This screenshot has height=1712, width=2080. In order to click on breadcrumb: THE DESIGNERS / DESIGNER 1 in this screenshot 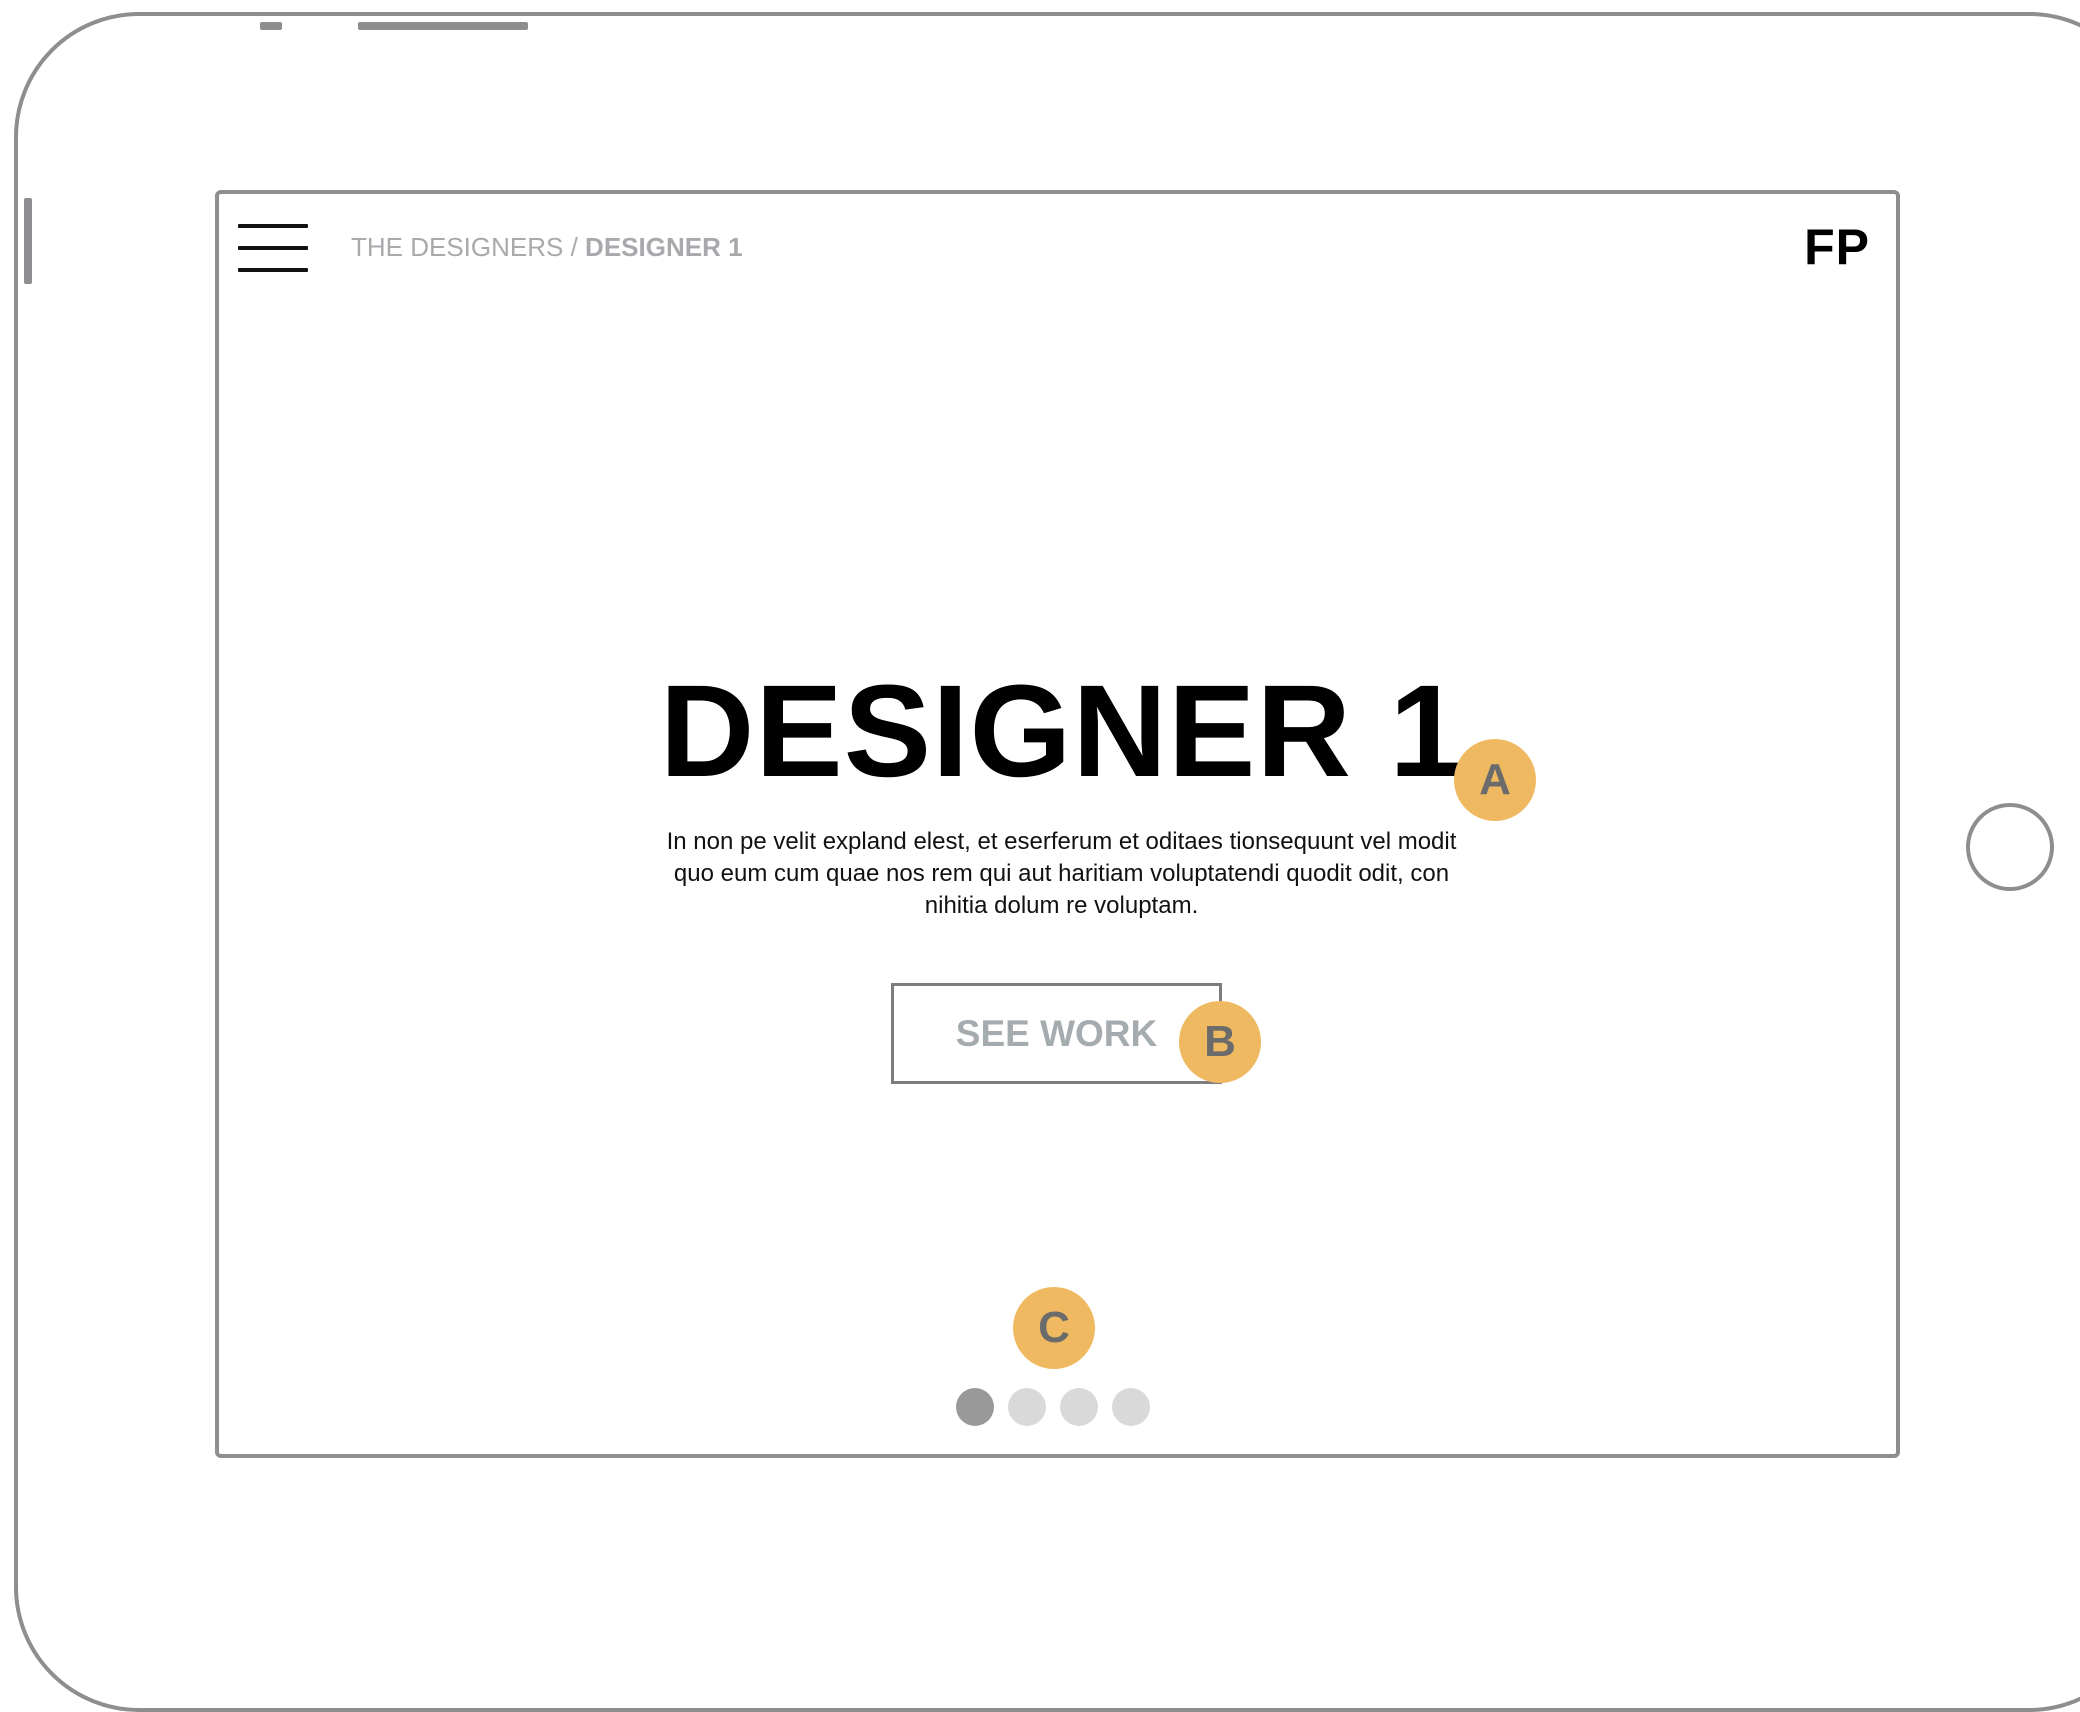, I will do `click(547, 247)`.